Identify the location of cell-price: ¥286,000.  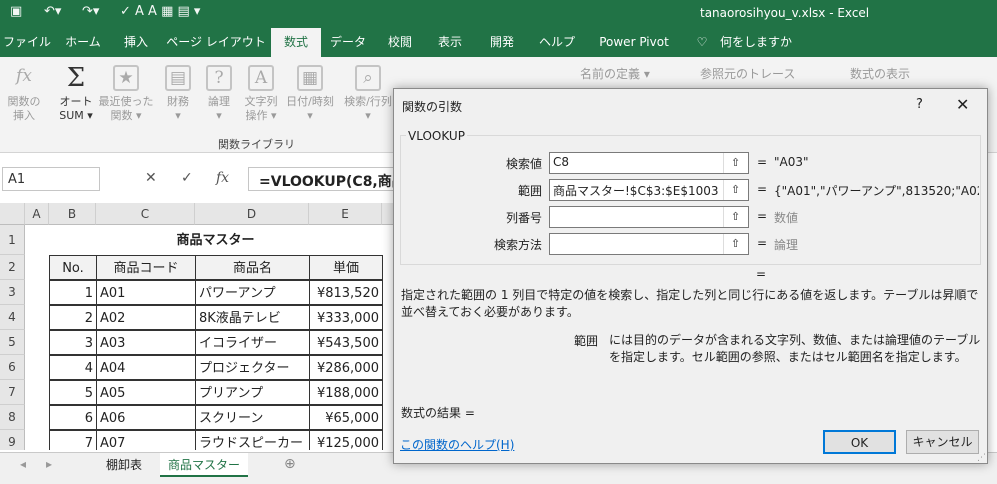
(346, 367).